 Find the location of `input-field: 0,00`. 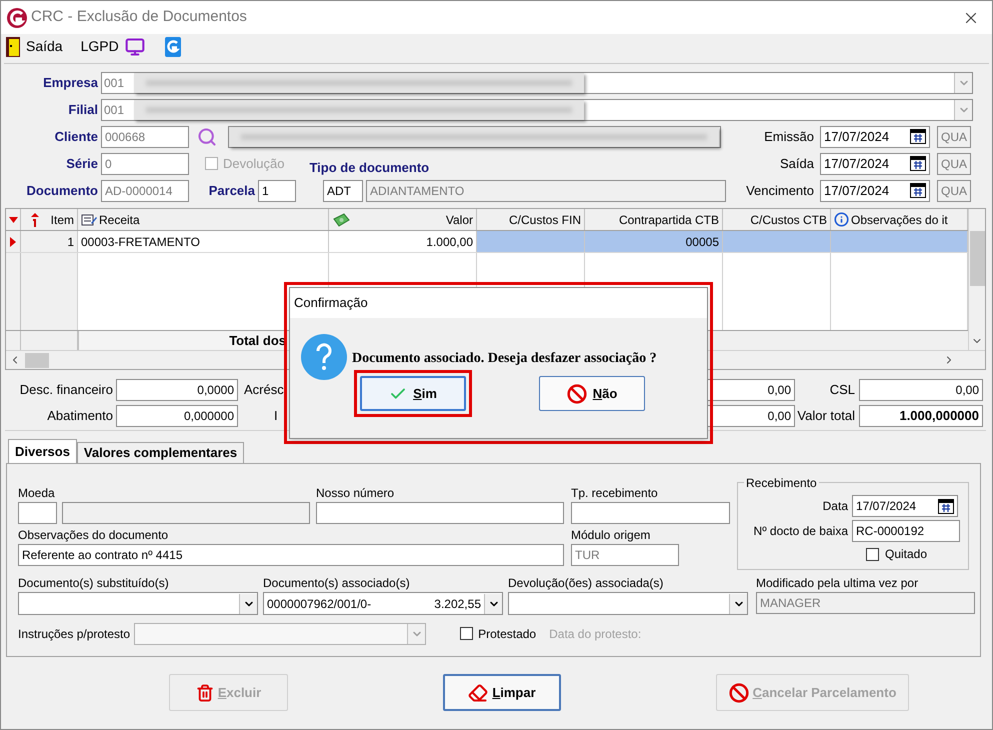

input-field: 0,00 is located at coordinates (921, 389).